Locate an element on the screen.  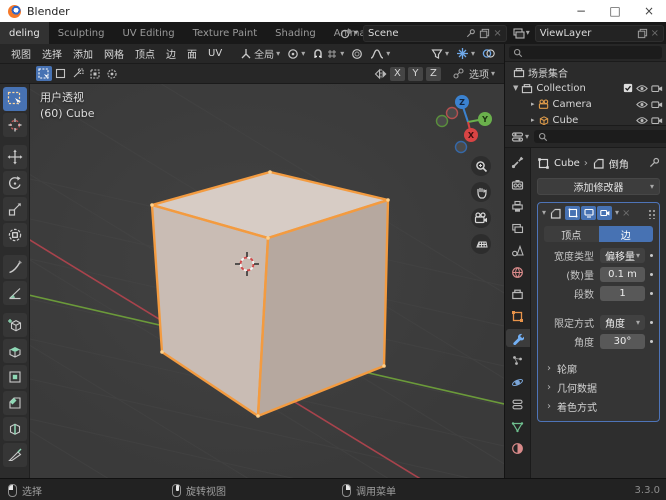
tab-particles is located at coordinates (518, 360).